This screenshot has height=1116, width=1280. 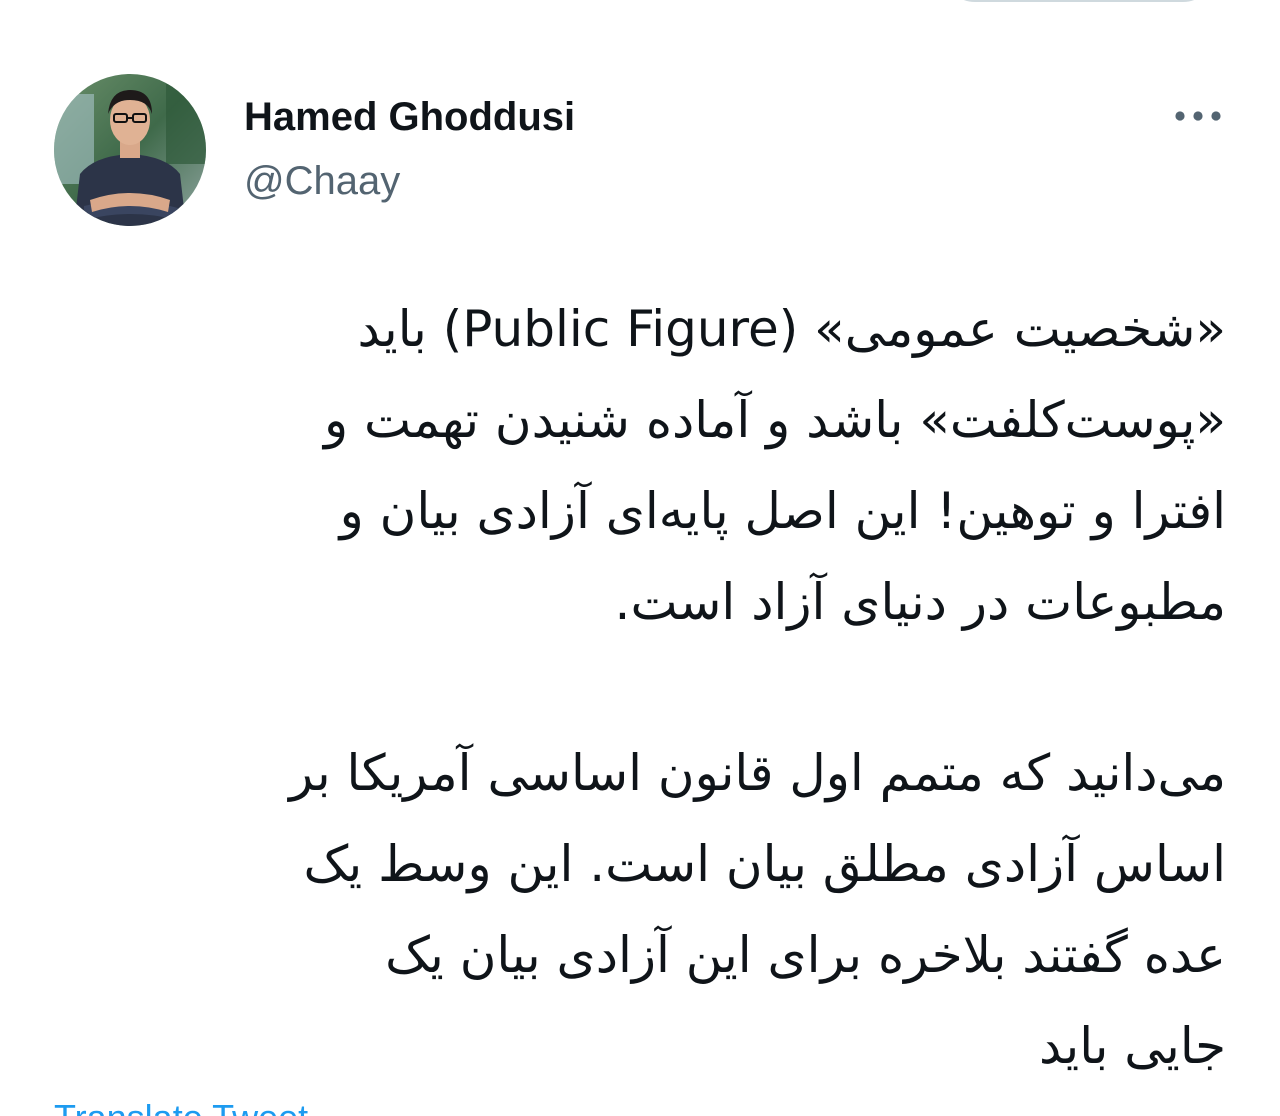 I want to click on tweet-line: جایی باید, so click(x=1132, y=1046).